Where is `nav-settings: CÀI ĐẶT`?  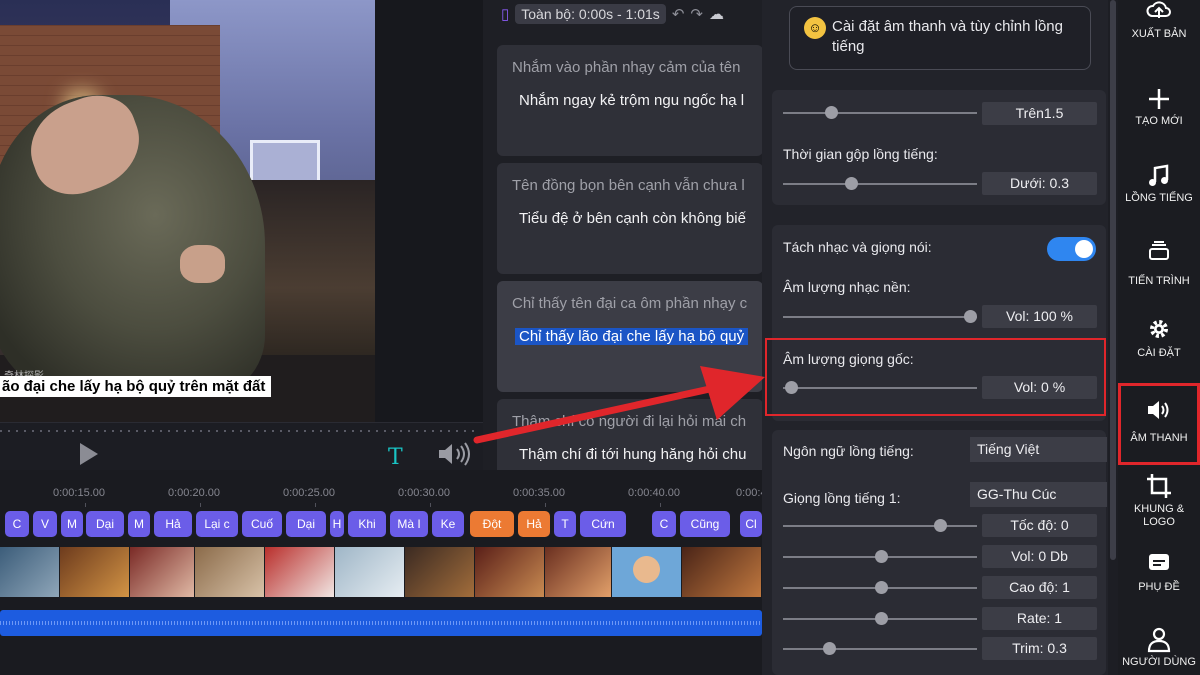 nav-settings: CÀI ĐẶT is located at coordinates (1159, 350).